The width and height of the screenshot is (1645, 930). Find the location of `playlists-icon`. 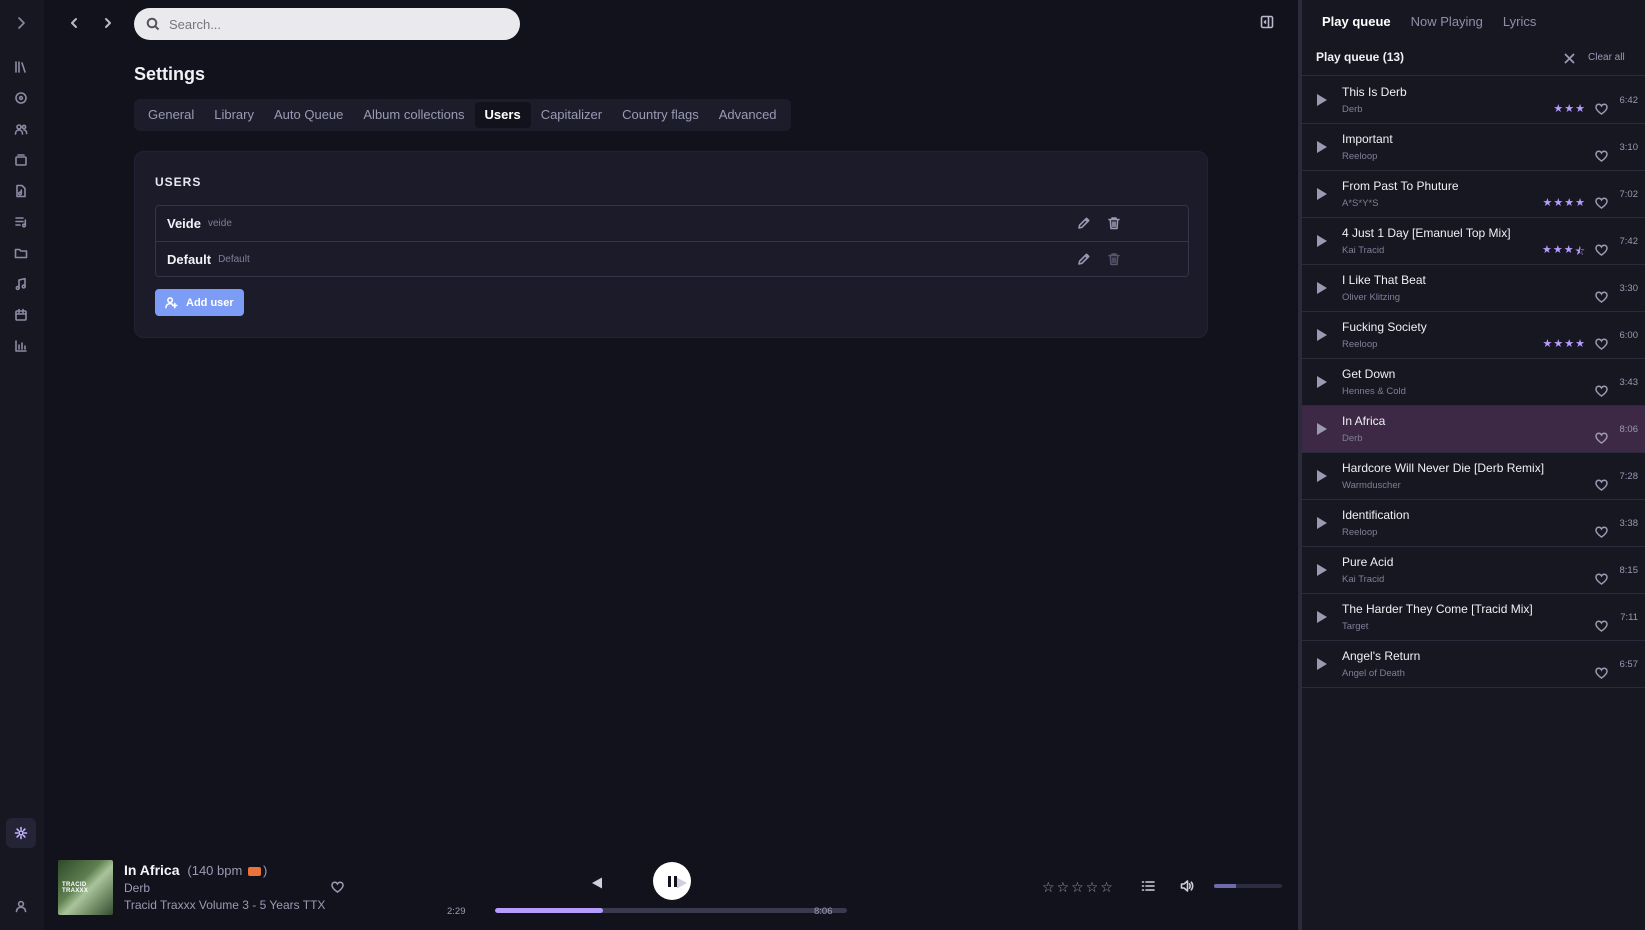

playlists-icon is located at coordinates (21, 222).